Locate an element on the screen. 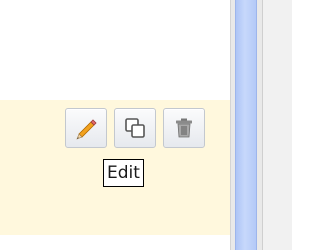  copy-icon is located at coordinates (135, 128).